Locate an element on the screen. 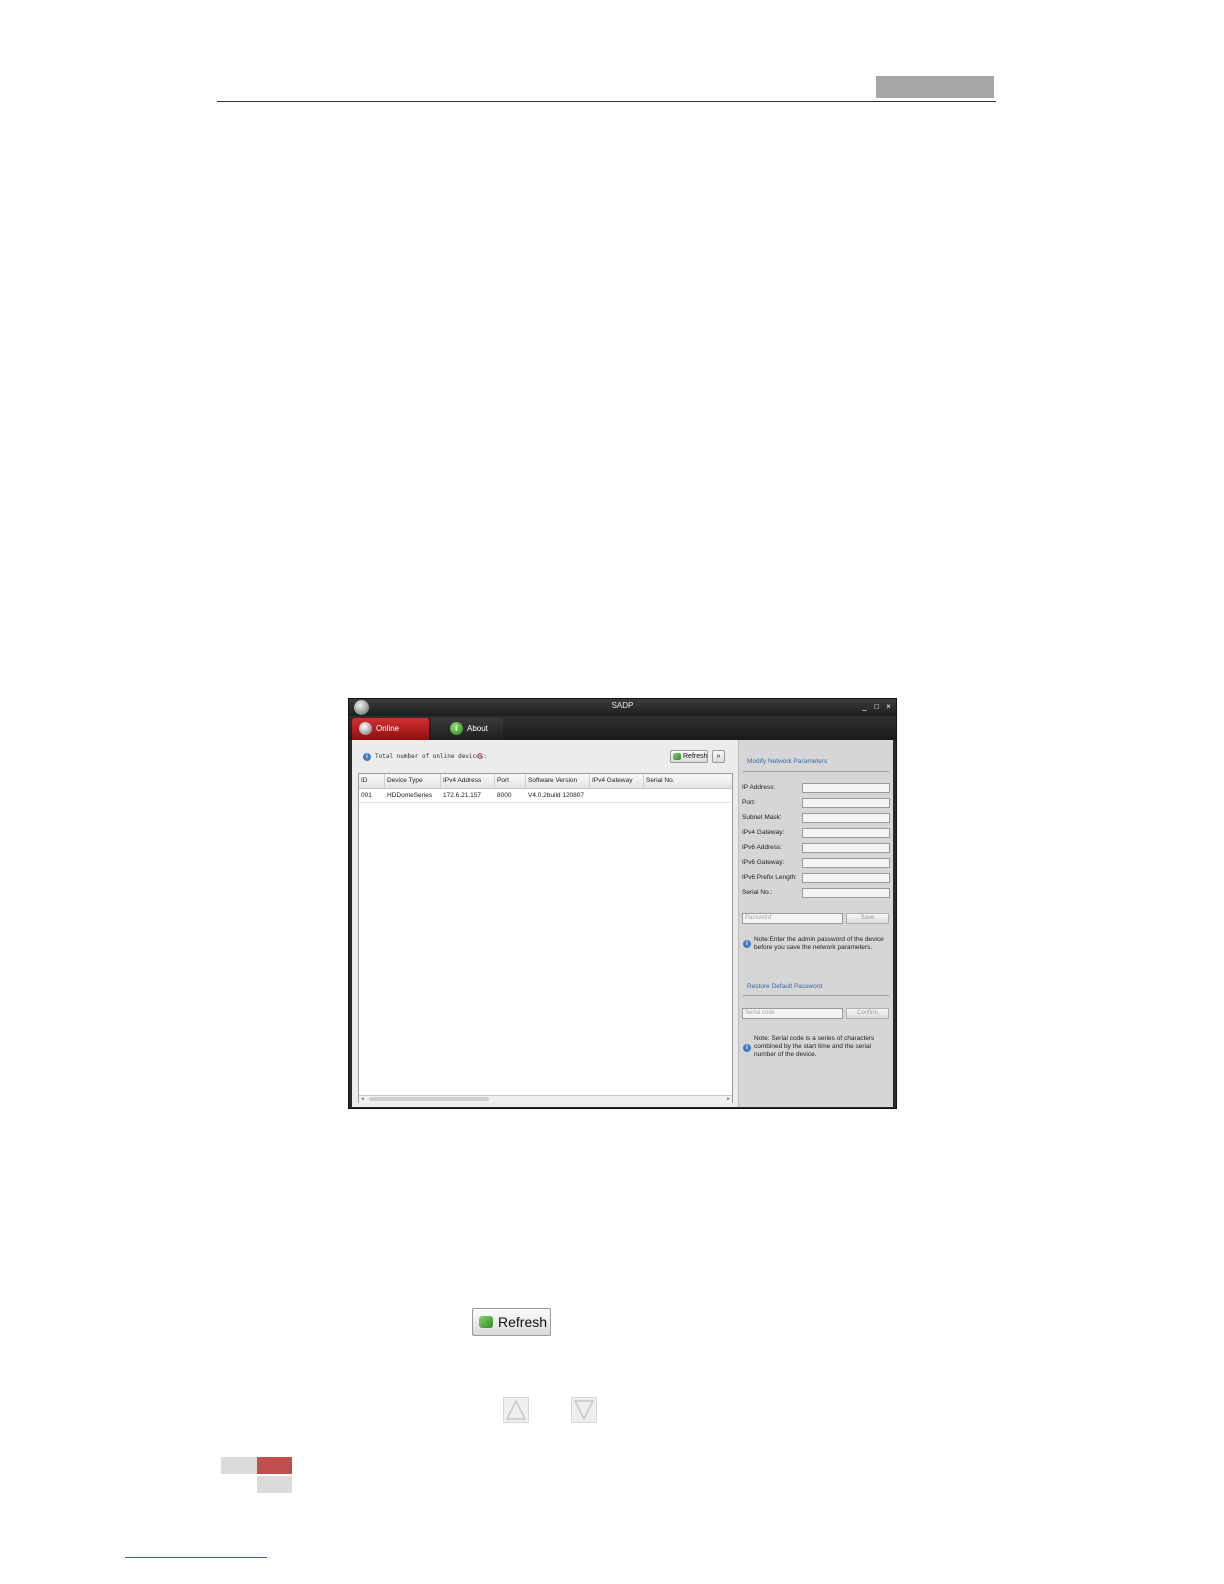  ipv6-gateway-label: IPv6 Gateway: is located at coordinates (763, 862).